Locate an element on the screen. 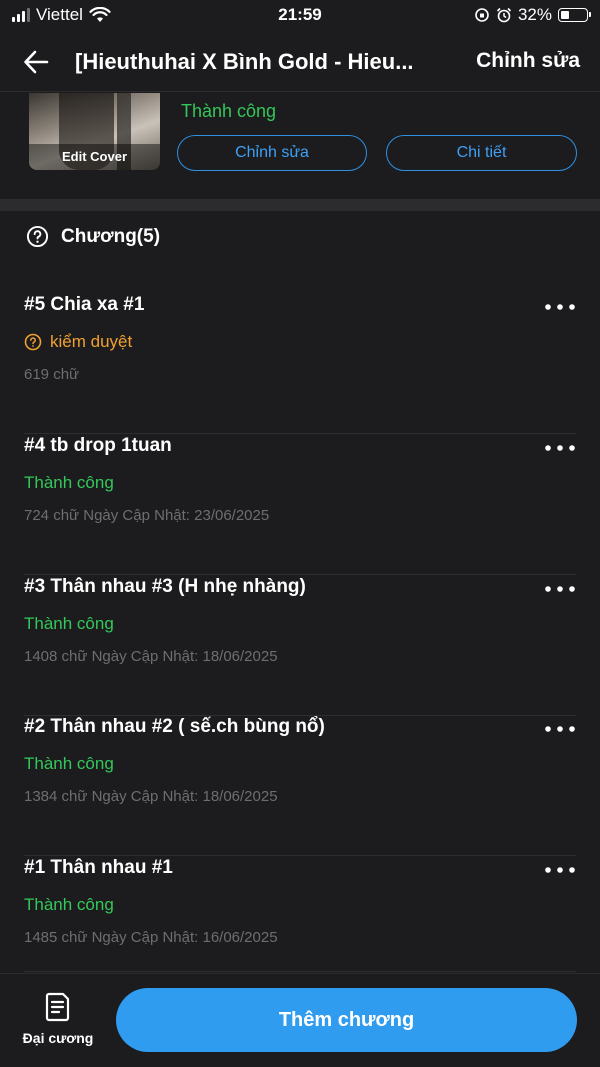  battery-percent: 32% is located at coordinates (534, 14).